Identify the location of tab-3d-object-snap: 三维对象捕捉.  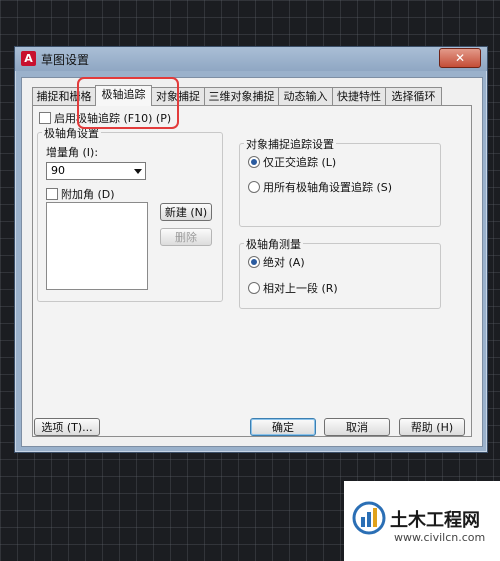
(241, 96).